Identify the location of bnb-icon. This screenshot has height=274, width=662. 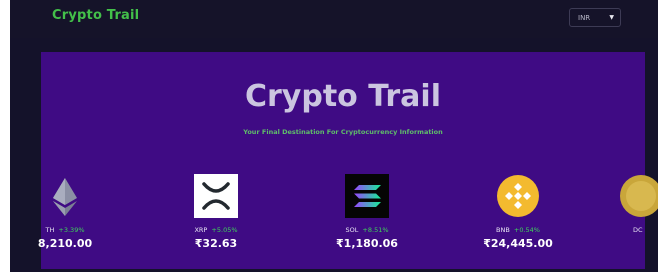
(518, 196).